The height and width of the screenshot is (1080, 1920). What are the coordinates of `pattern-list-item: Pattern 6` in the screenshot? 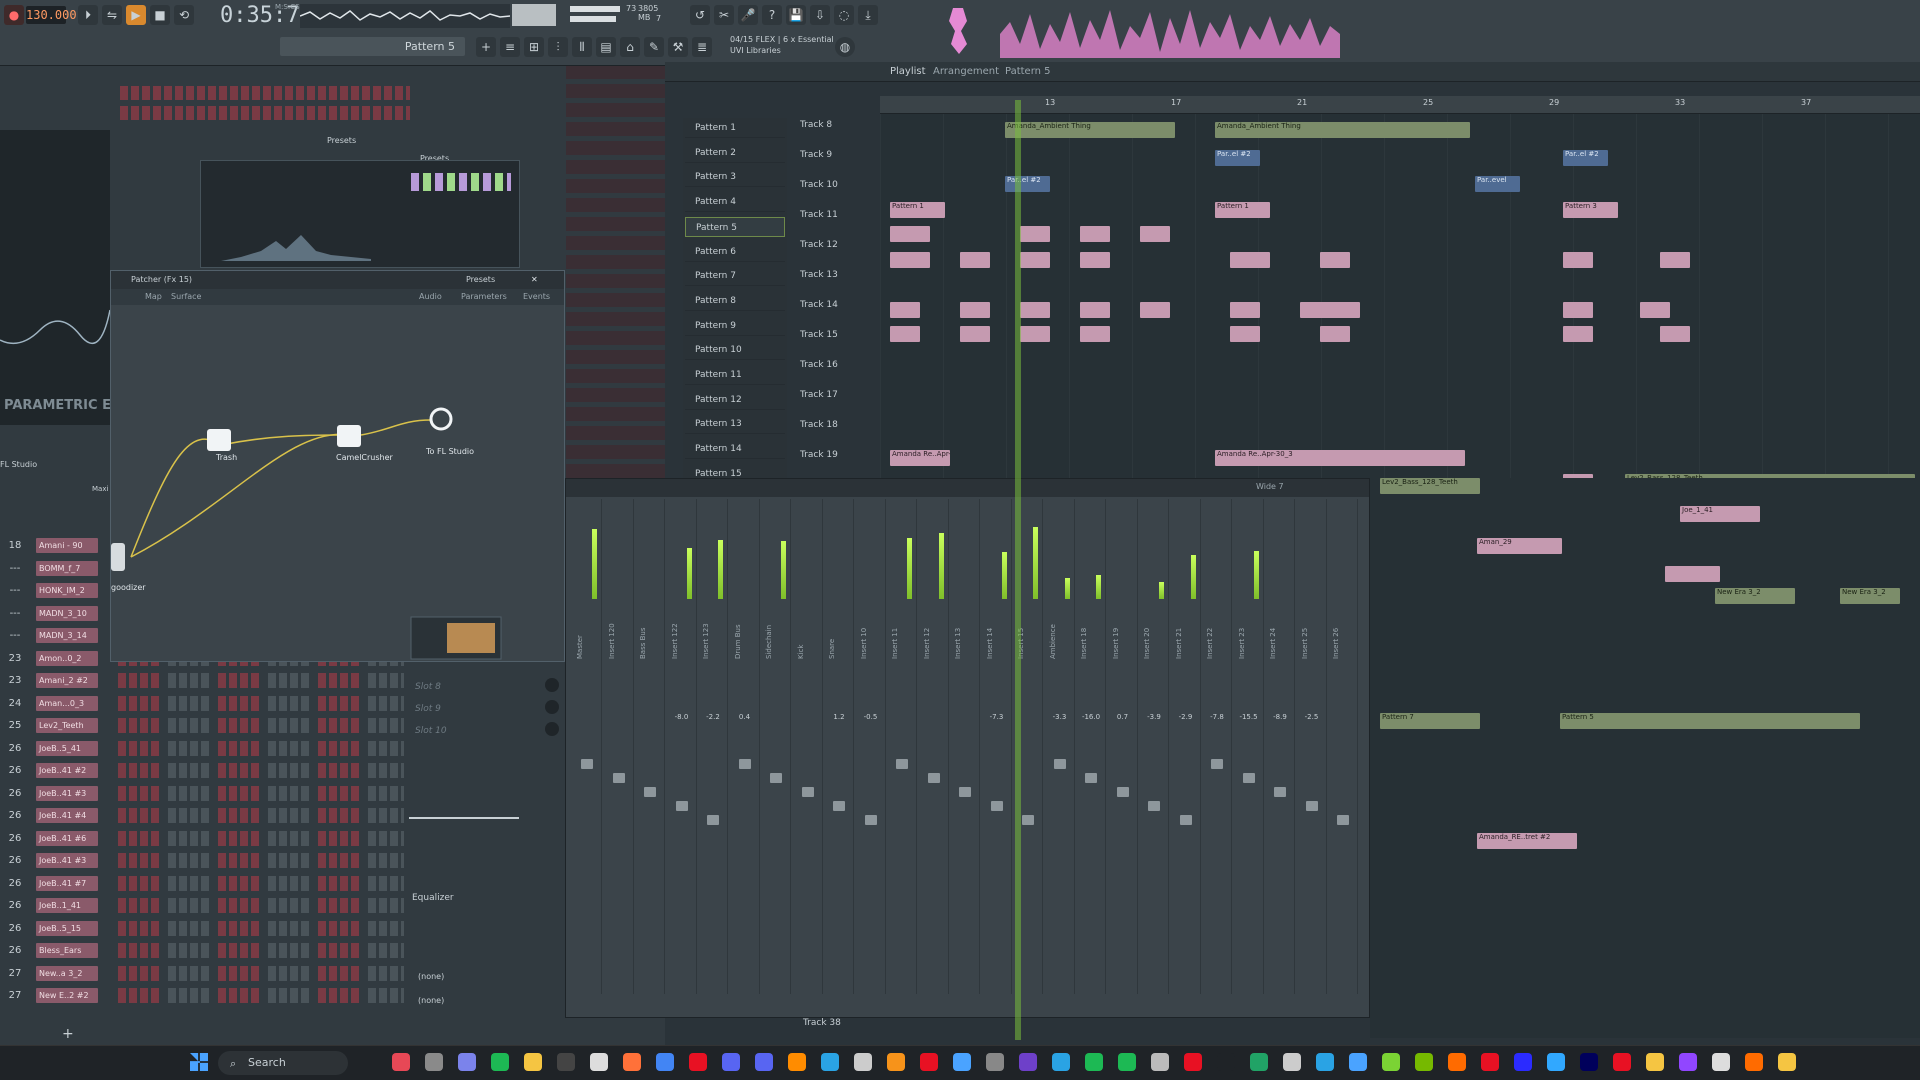 It's located at (735, 252).